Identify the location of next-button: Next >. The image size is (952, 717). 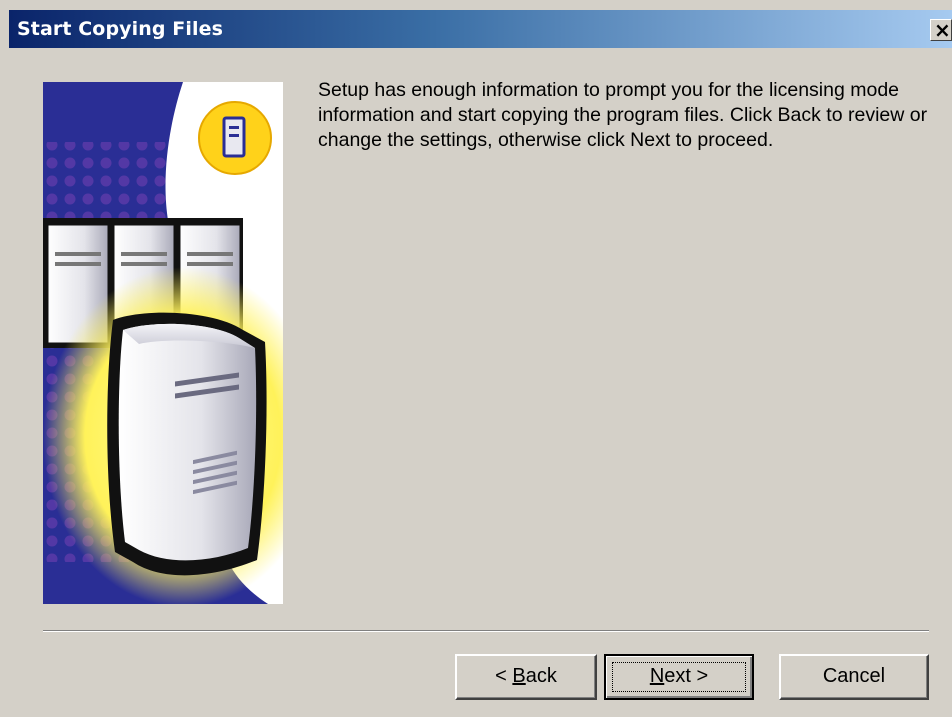
(679, 677).